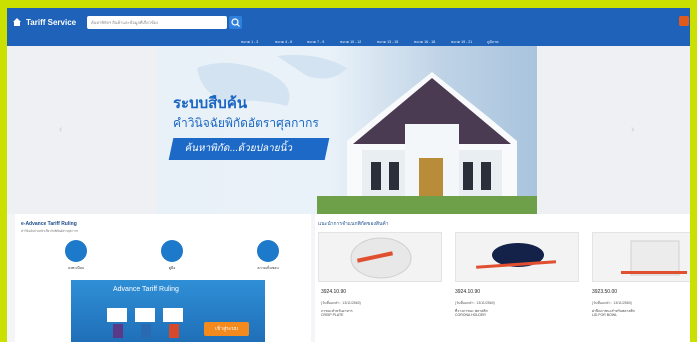 The width and height of the screenshot is (697, 342). Describe the element at coordinates (424, 42) in the screenshot. I see `nav-item: หมวด 16 - 18` at that location.